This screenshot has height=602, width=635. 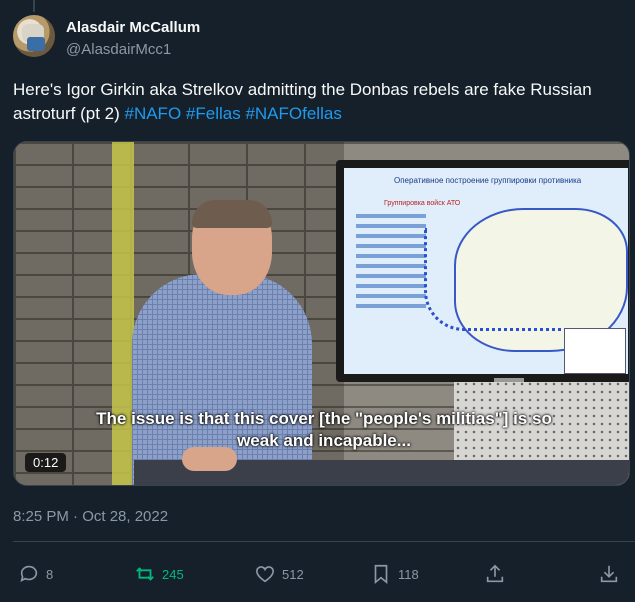 I want to click on author-handle: @AlasdairMcc1, so click(x=118, y=49).